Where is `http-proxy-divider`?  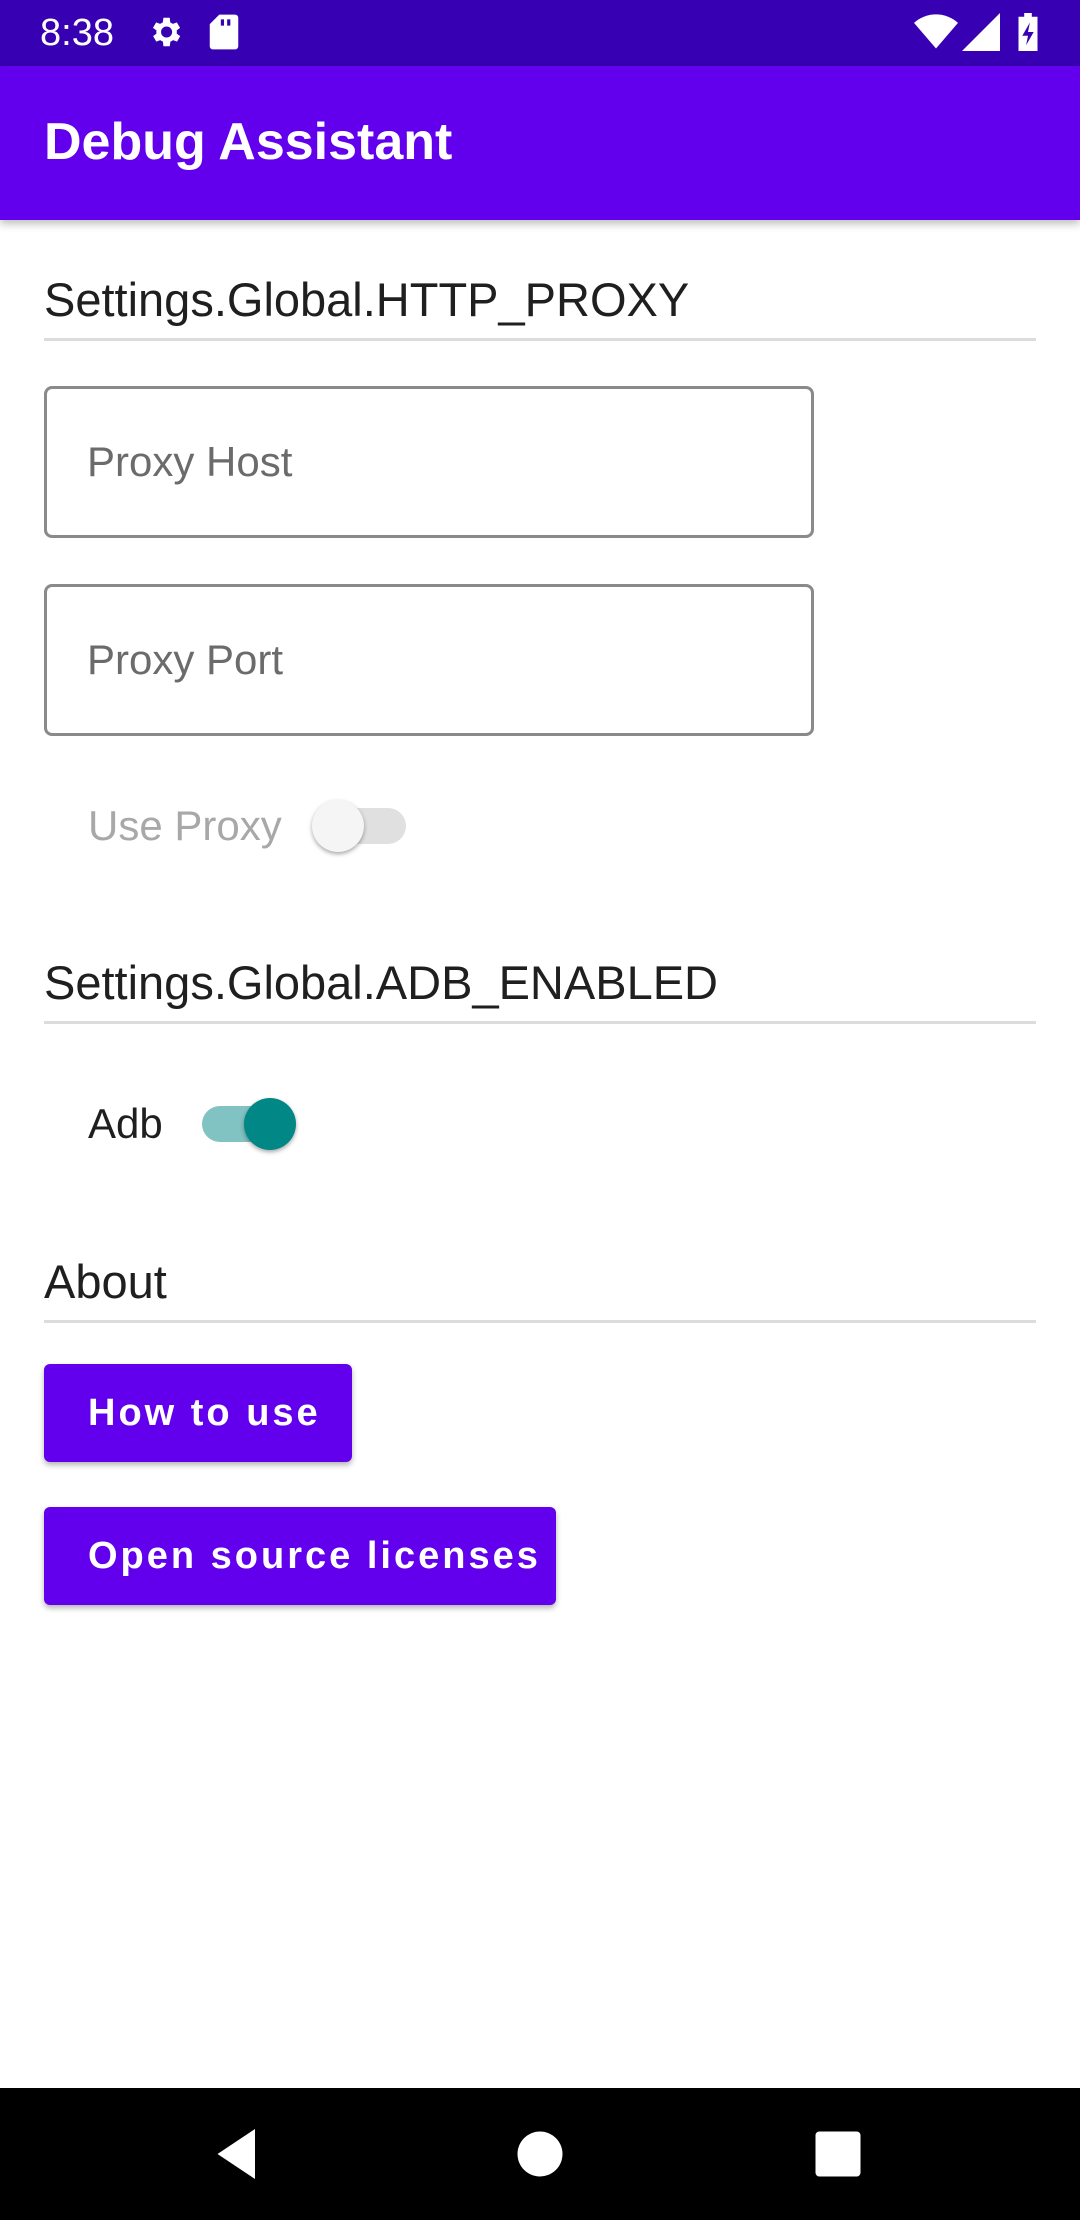
http-proxy-divider is located at coordinates (540, 339).